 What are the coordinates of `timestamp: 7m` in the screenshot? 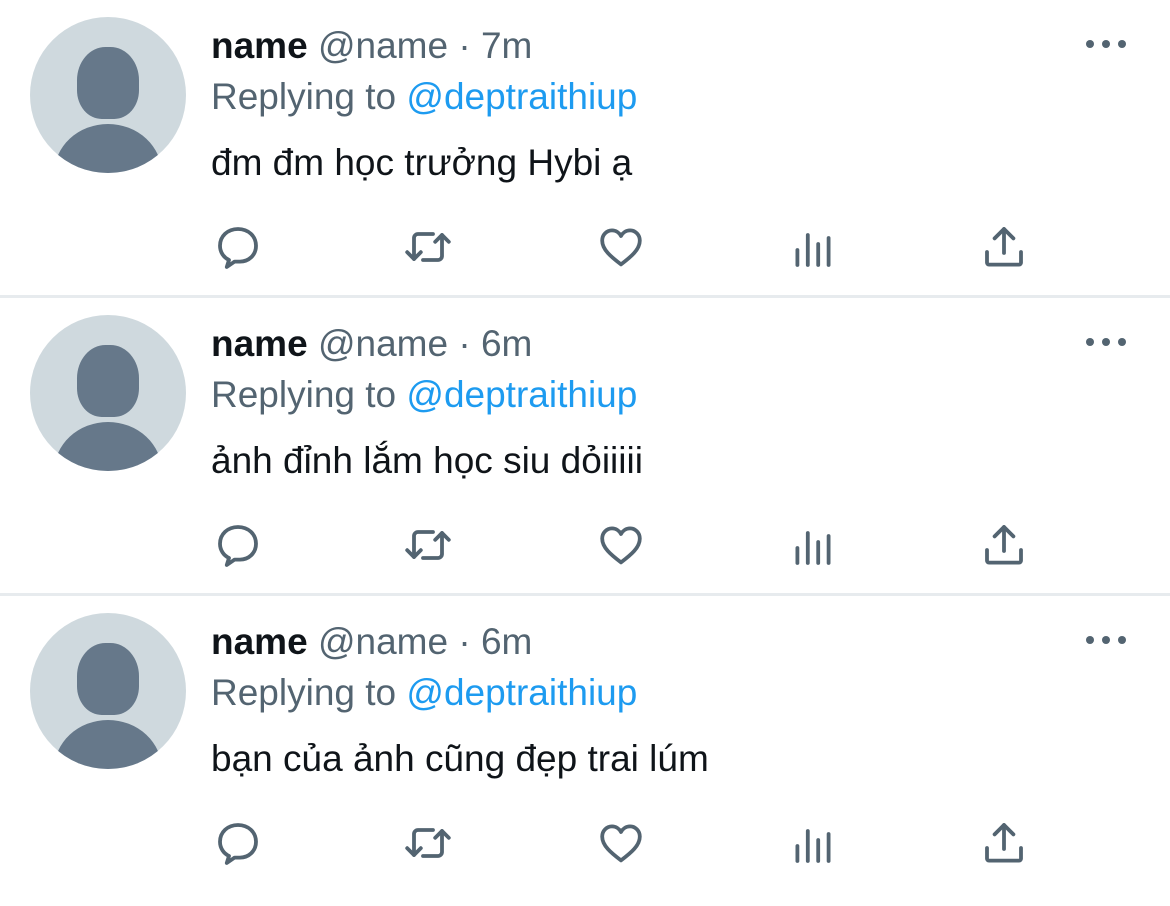 It's located at (506, 45).